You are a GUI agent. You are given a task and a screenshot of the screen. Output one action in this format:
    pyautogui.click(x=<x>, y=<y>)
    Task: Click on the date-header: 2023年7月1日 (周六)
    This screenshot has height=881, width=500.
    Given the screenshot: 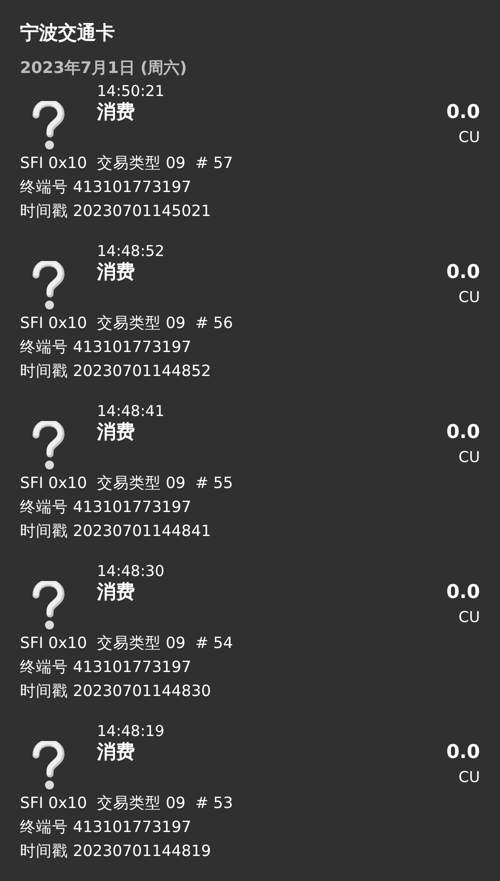 What is the action you would take?
    pyautogui.click(x=104, y=68)
    